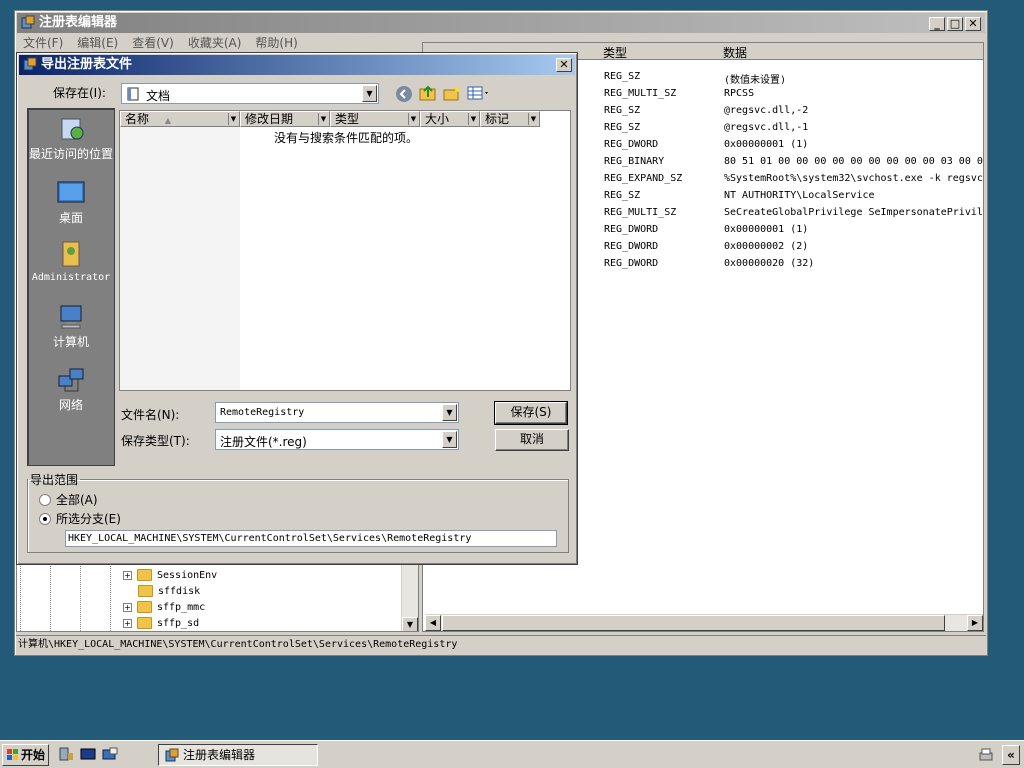  What do you see at coordinates (45, 499) in the screenshot?
I see `radio-all-circle` at bounding box center [45, 499].